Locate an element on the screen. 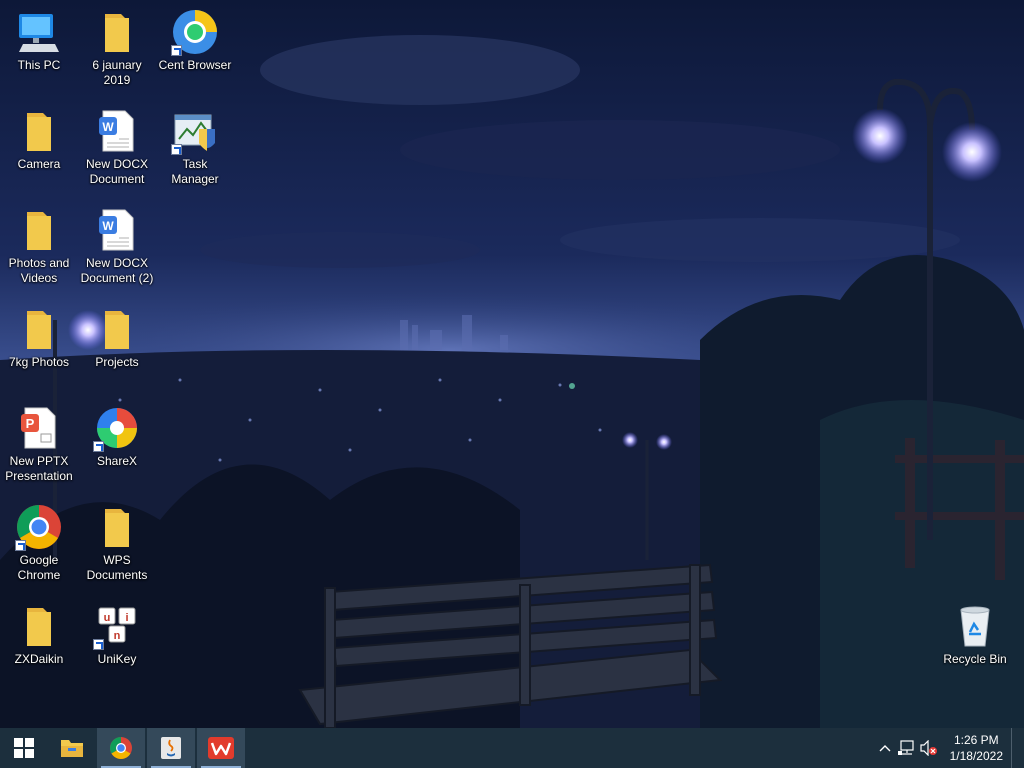 The image size is (1024, 768). icon-label: Google Chrome is located at coordinates (39, 567).